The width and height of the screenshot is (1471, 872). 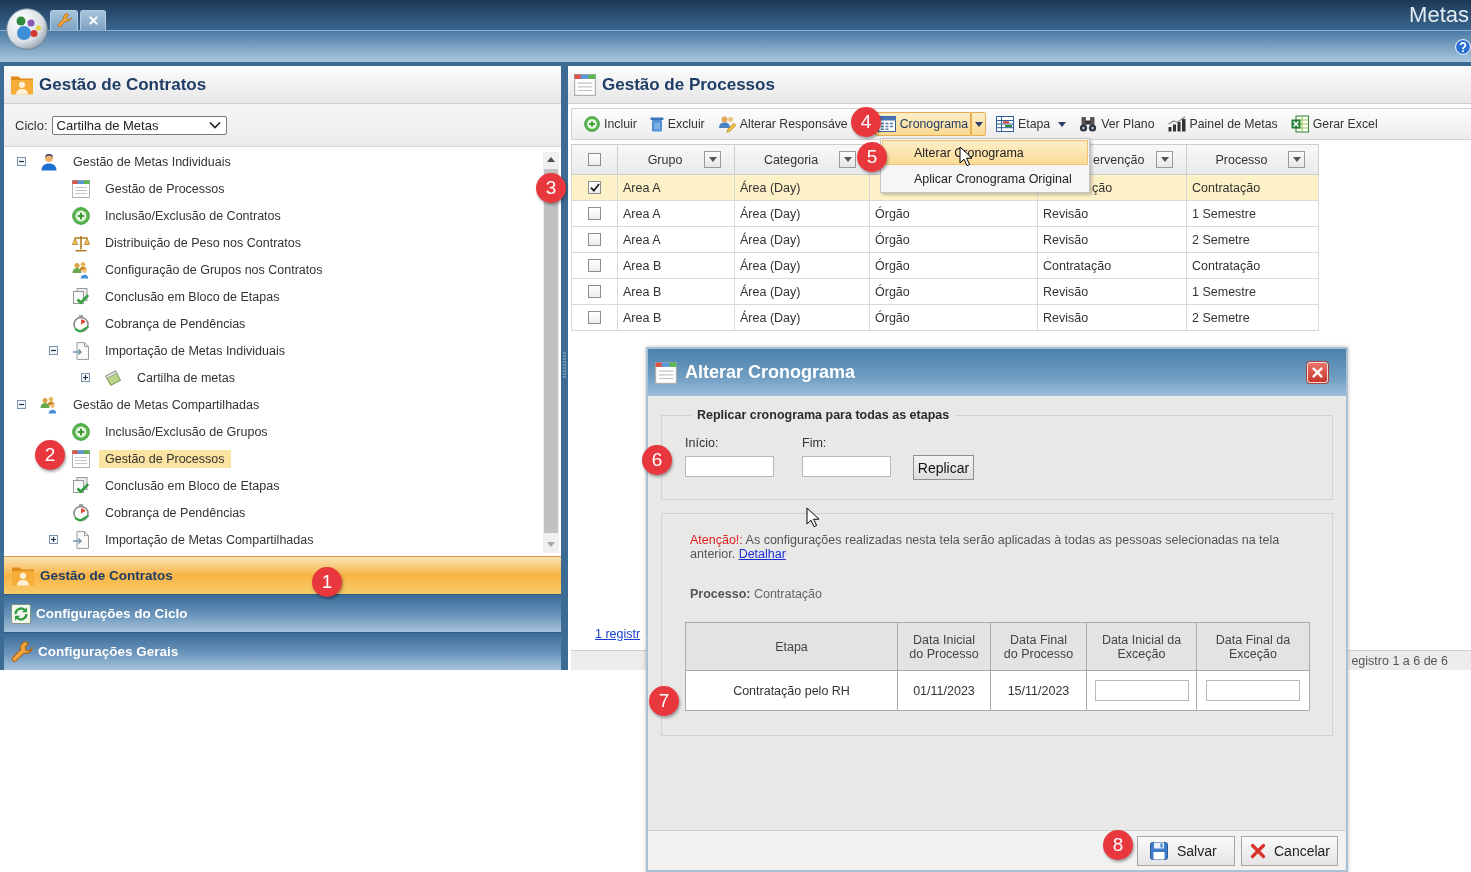 I want to click on table-row: Area A Área (Day) Órgão Revisão 2 Semetre, so click(x=945, y=239).